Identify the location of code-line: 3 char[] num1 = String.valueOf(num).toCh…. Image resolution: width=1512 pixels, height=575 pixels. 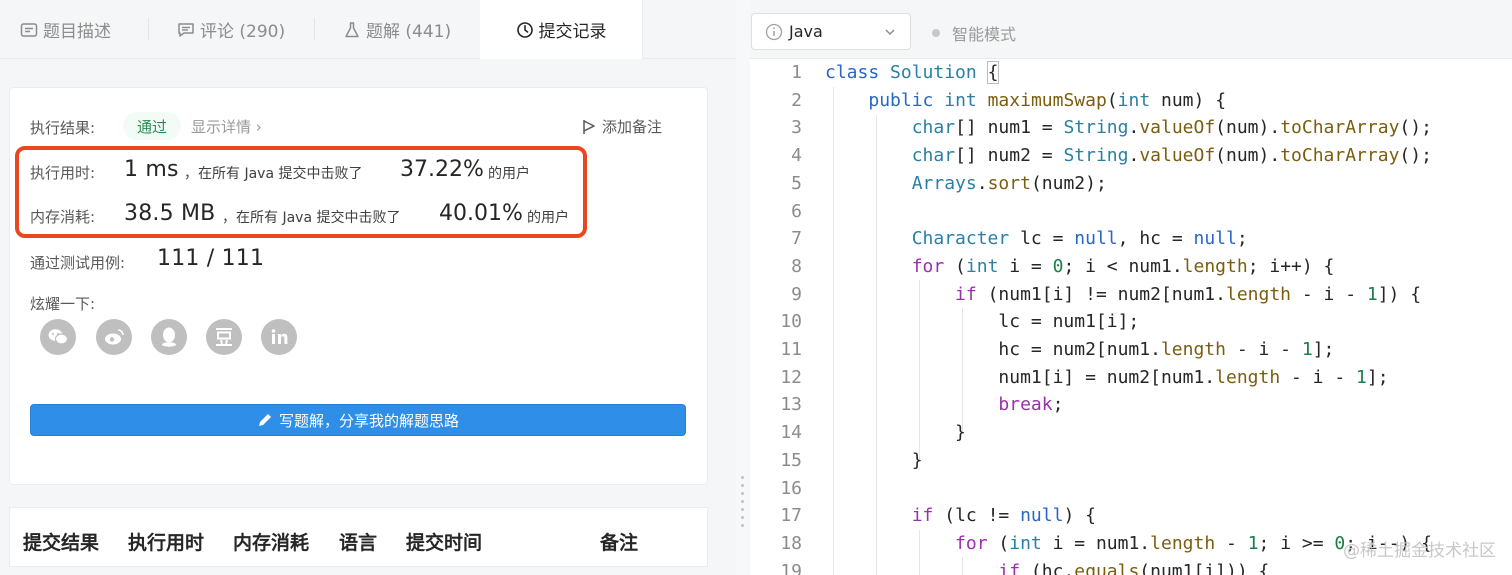
(1111, 128).